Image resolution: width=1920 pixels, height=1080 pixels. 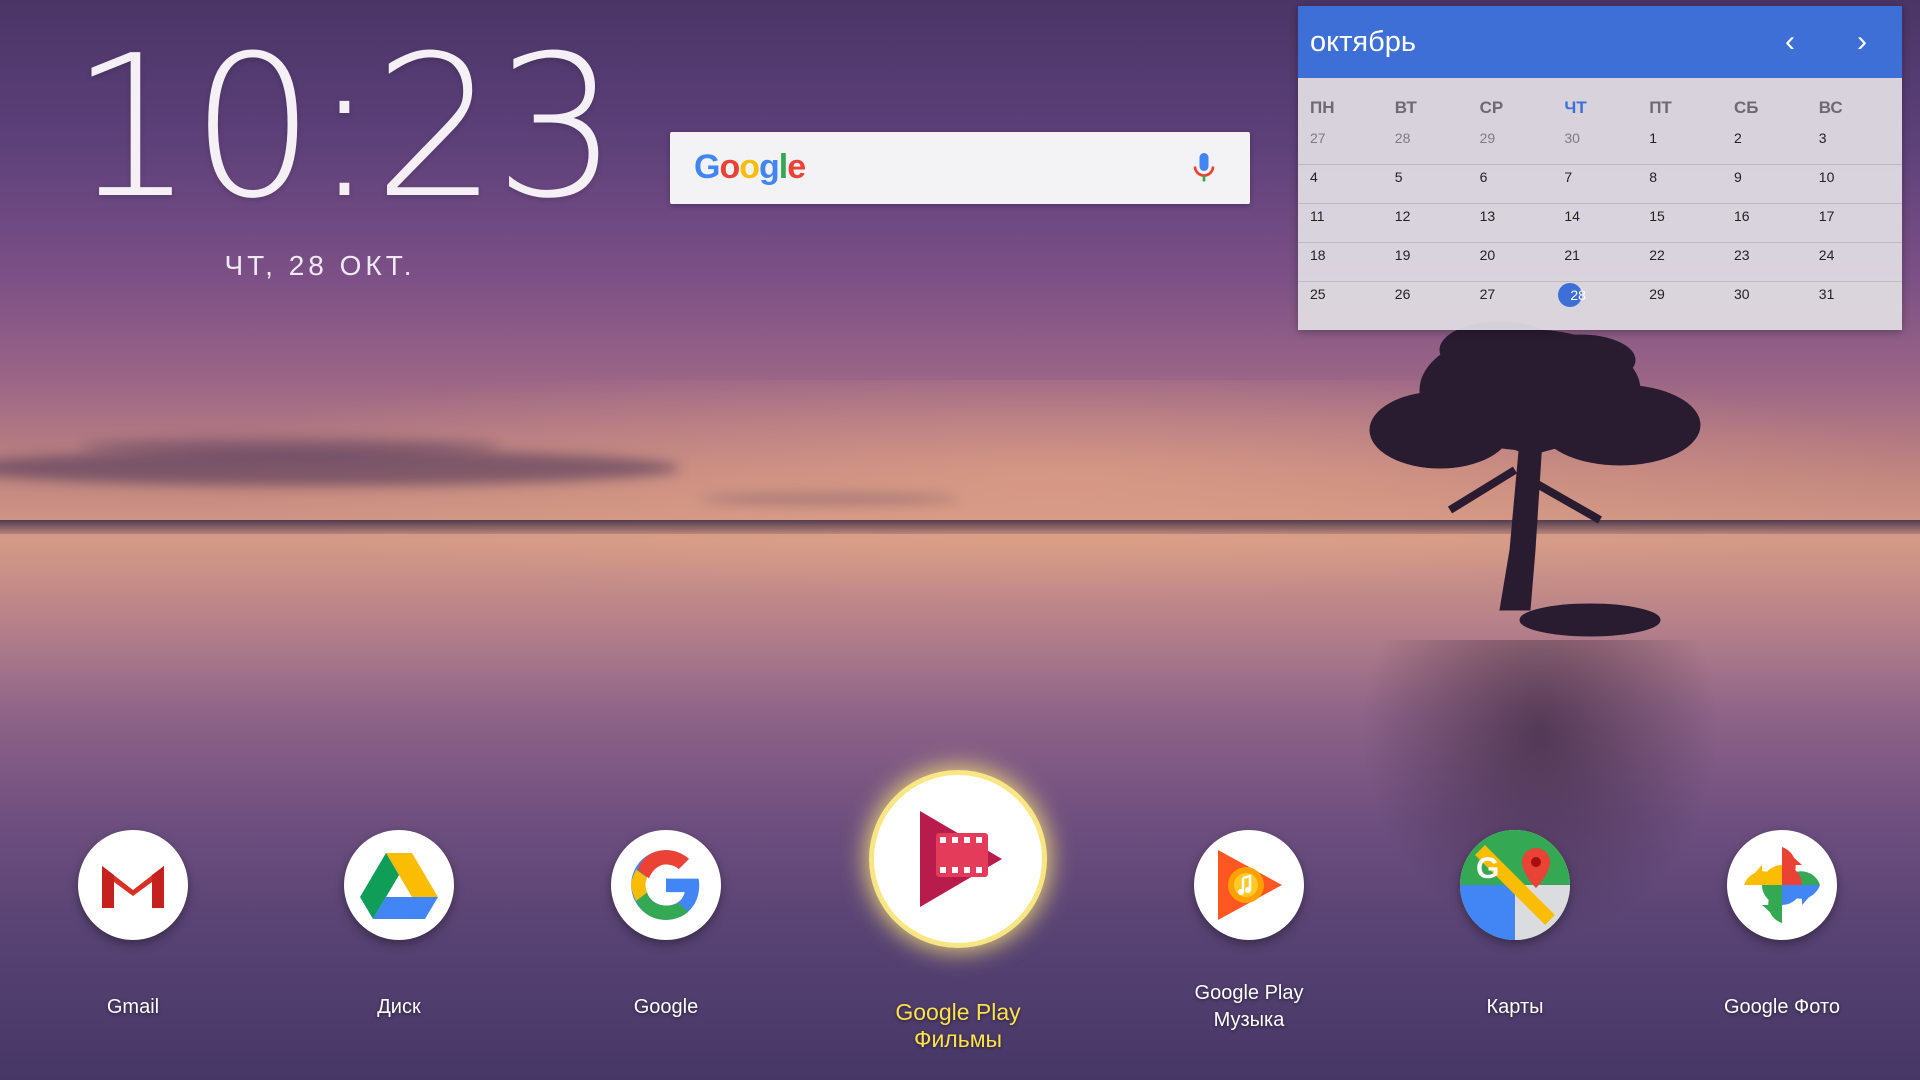 What do you see at coordinates (958, 1025) in the screenshot?
I see `app-label: Google Play Фильмы` at bounding box center [958, 1025].